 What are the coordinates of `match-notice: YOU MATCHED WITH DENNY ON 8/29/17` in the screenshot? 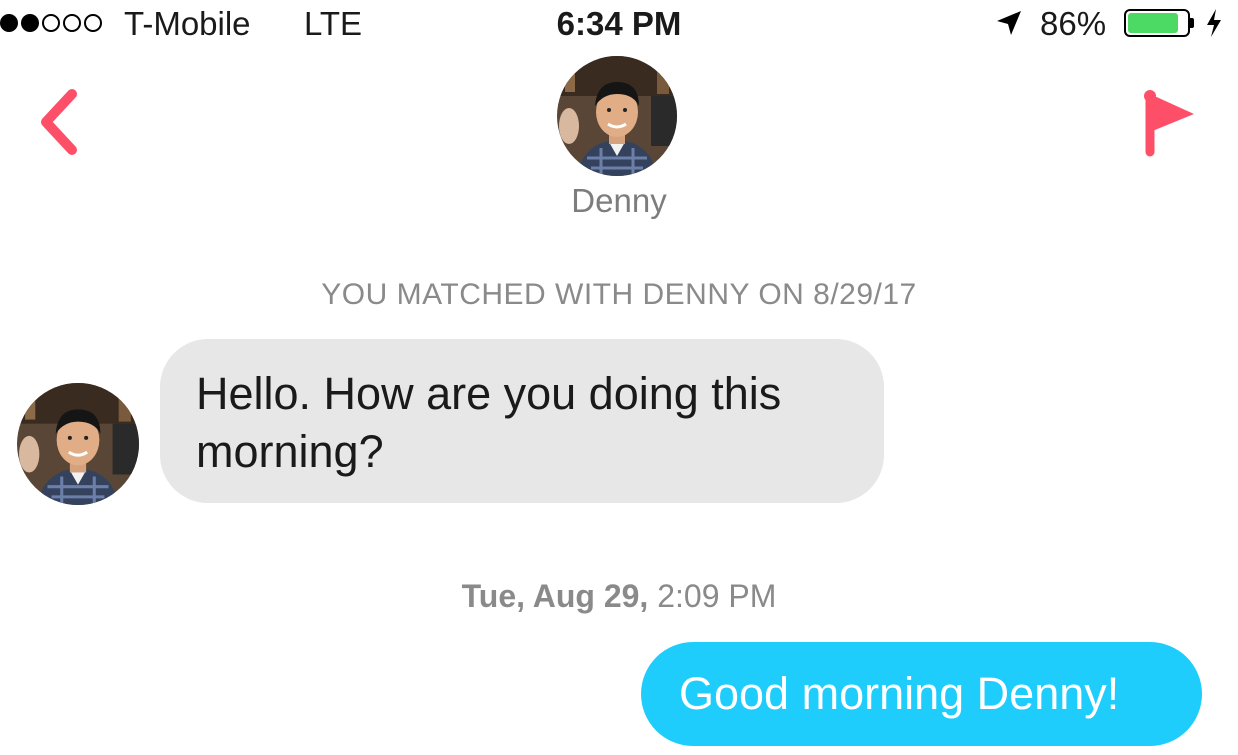 It's located at (619, 294).